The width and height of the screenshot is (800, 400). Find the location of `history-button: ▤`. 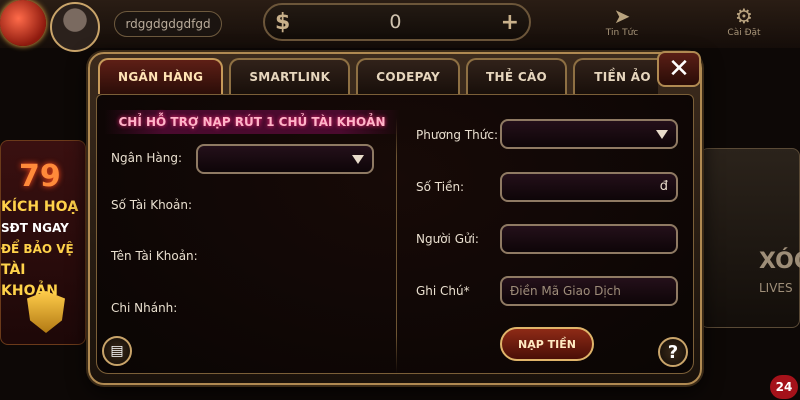

history-button: ▤ is located at coordinates (117, 351).